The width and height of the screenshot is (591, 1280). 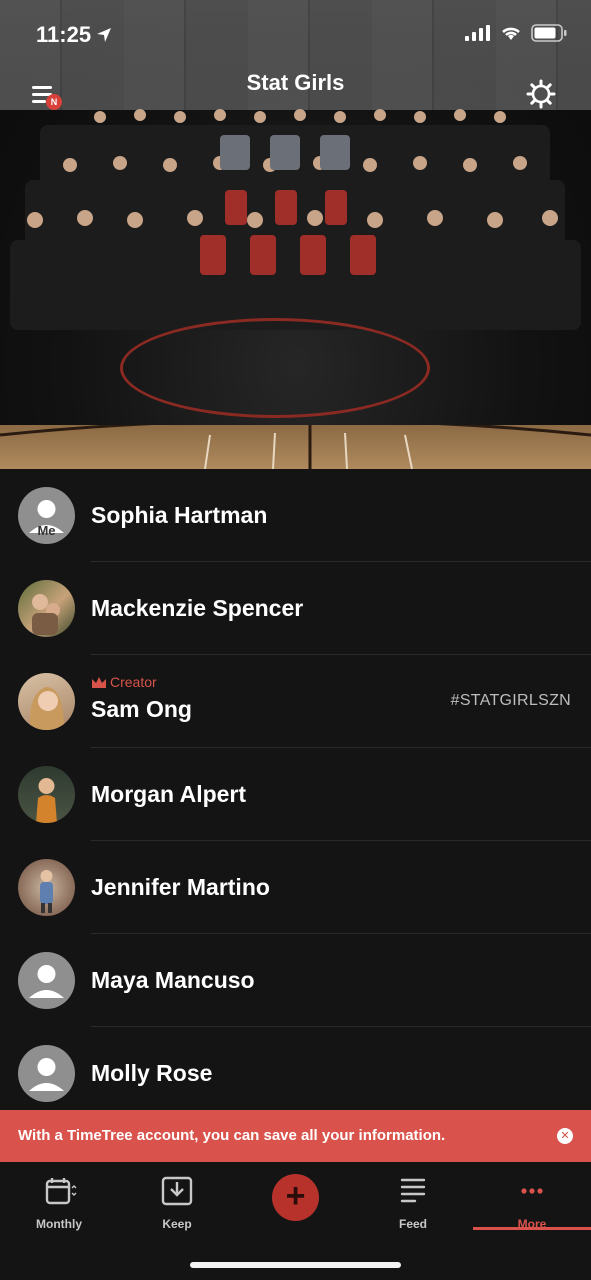 I want to click on close-icon: ✕, so click(x=565, y=1136).